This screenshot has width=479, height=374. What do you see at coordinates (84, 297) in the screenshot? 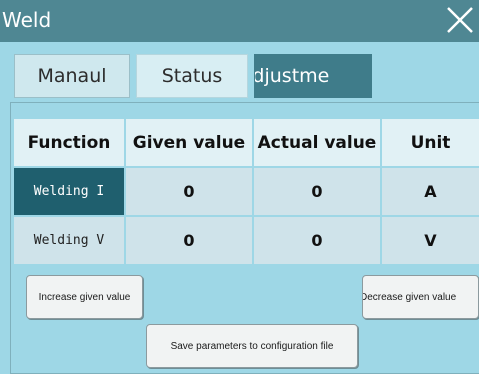
I see `increase-given-value-button: Increase given value` at bounding box center [84, 297].